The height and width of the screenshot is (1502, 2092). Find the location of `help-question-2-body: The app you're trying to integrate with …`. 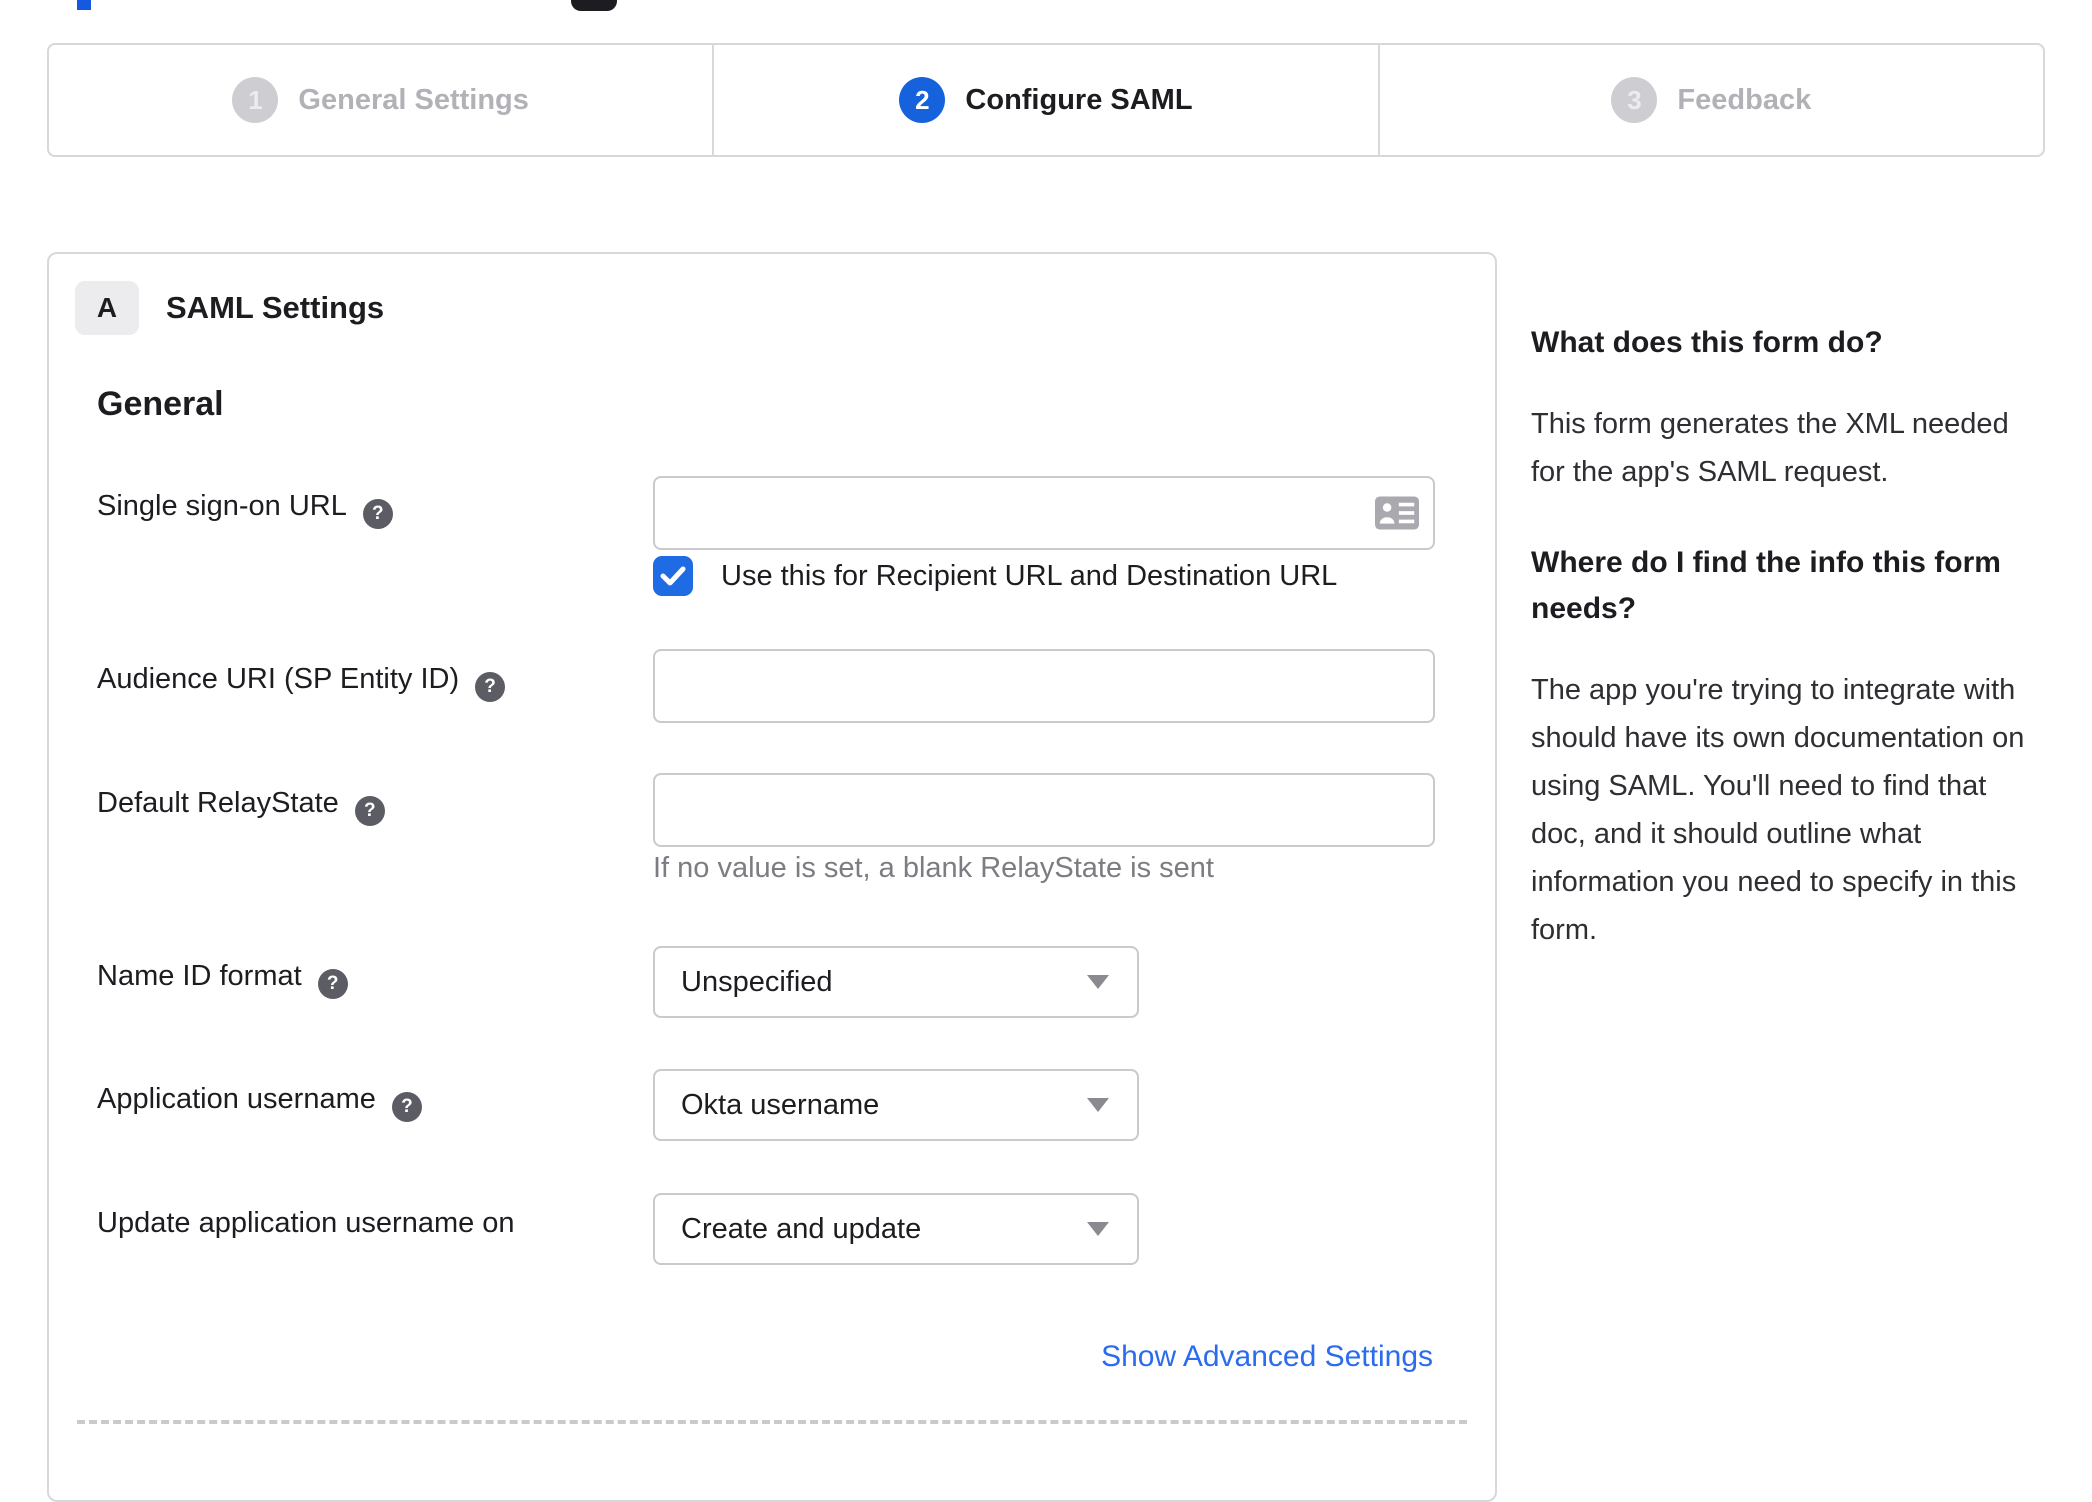

help-question-2-body: The app you're trying to integrate with … is located at coordinates (1778, 810).